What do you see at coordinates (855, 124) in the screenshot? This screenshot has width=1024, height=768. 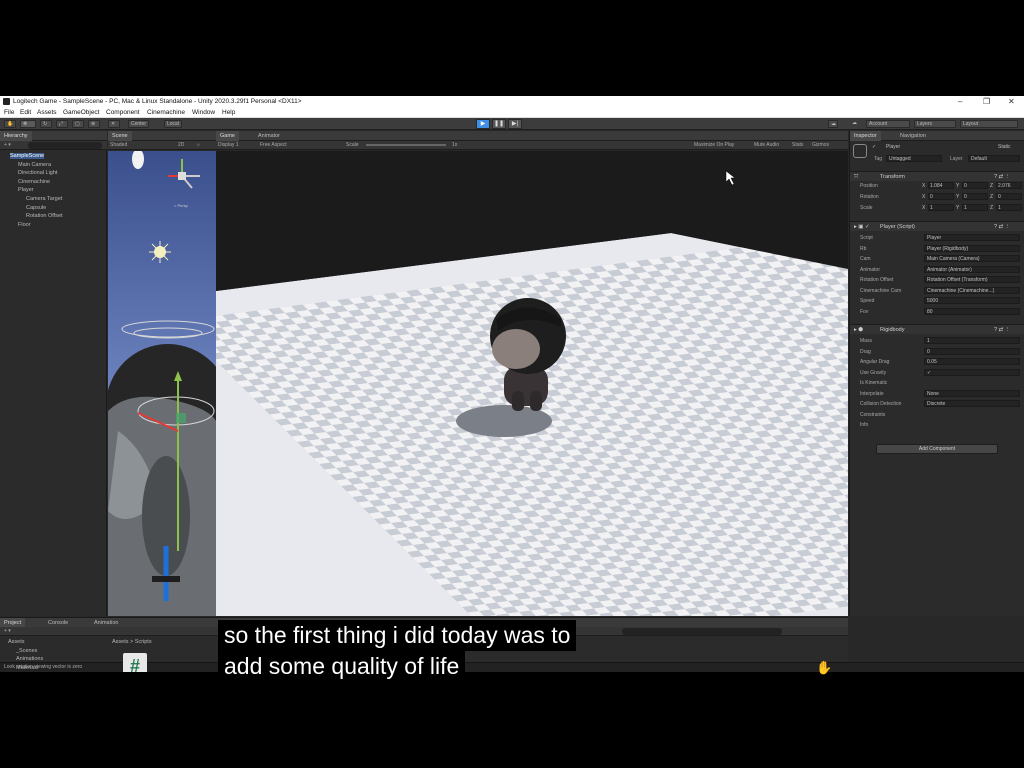 I see `cloud-icon: ☁` at bounding box center [855, 124].